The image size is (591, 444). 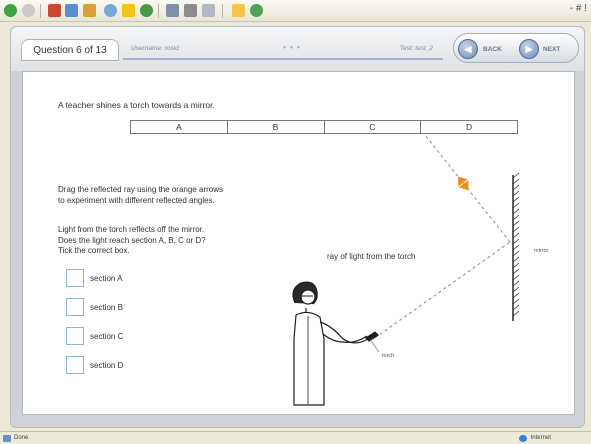 I want to click on teacher-figure, so click(x=335, y=343).